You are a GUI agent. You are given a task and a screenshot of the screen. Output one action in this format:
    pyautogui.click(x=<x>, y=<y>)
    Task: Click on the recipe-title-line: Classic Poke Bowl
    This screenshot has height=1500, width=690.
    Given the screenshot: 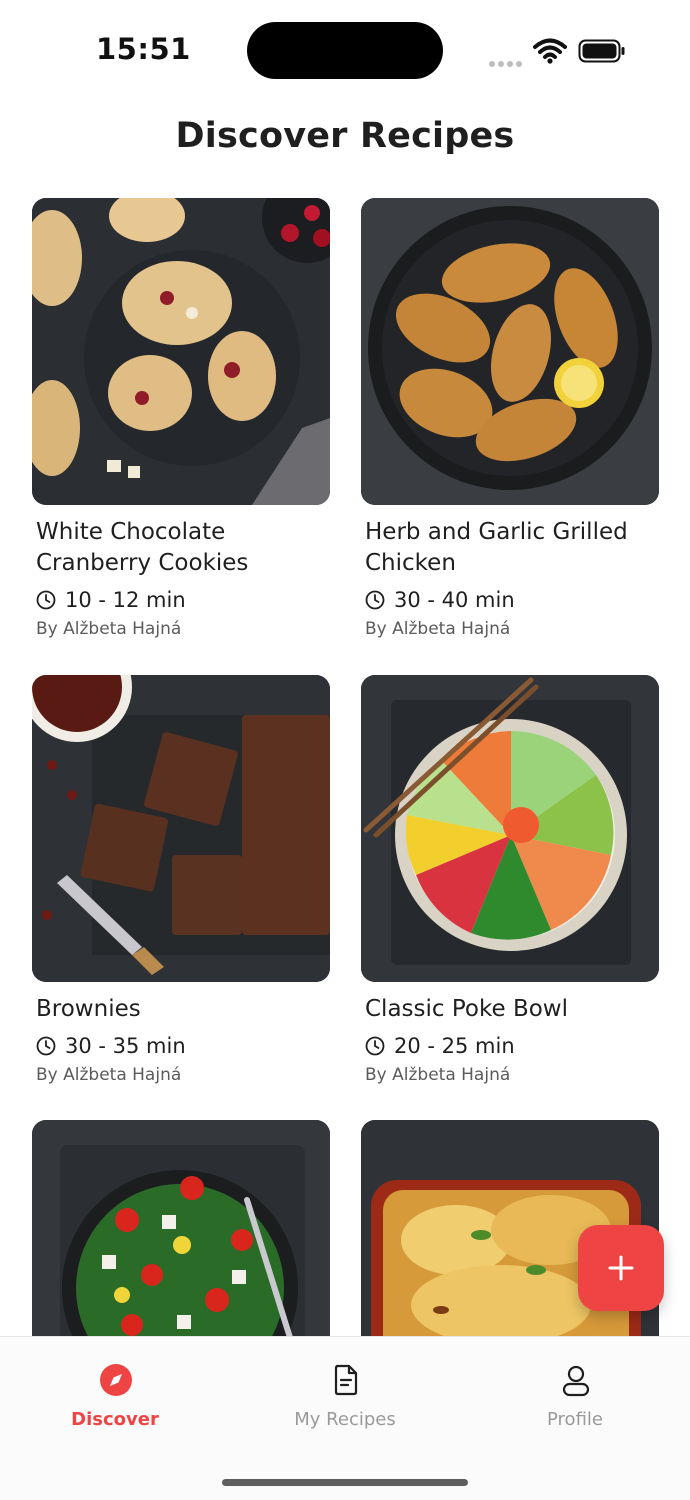 What is the action you would take?
    pyautogui.click(x=466, y=1009)
    